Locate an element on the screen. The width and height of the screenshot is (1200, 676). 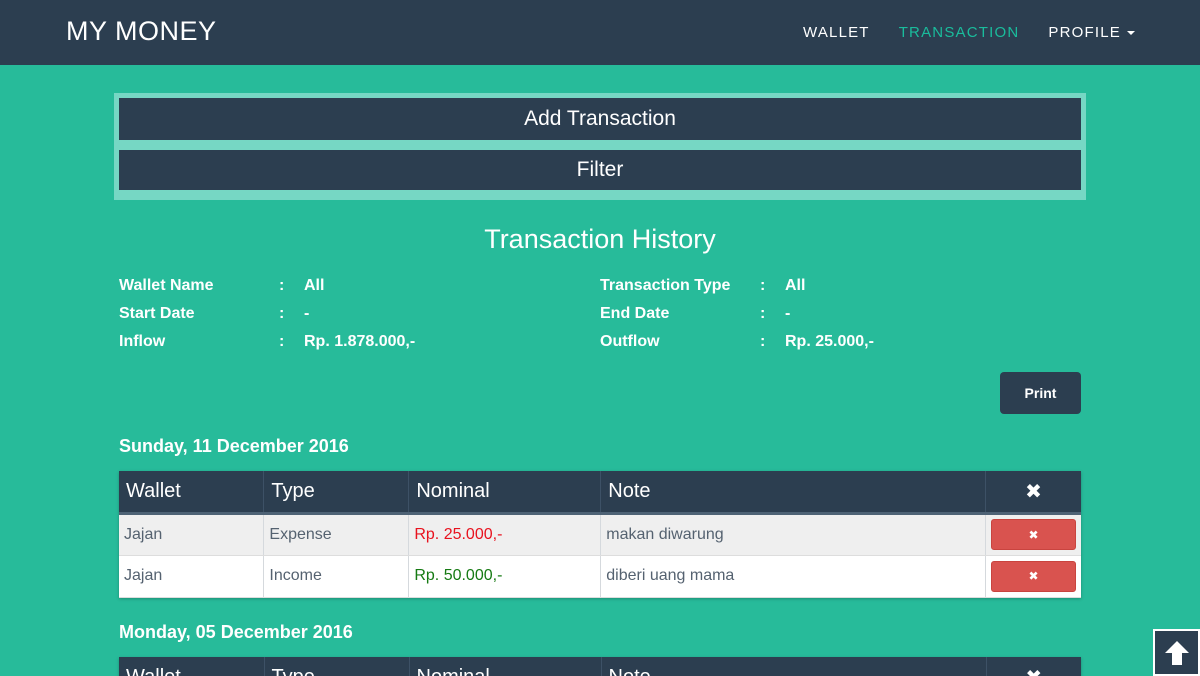
summary-row-start-date: Start Date : - is located at coordinates (267, 314).